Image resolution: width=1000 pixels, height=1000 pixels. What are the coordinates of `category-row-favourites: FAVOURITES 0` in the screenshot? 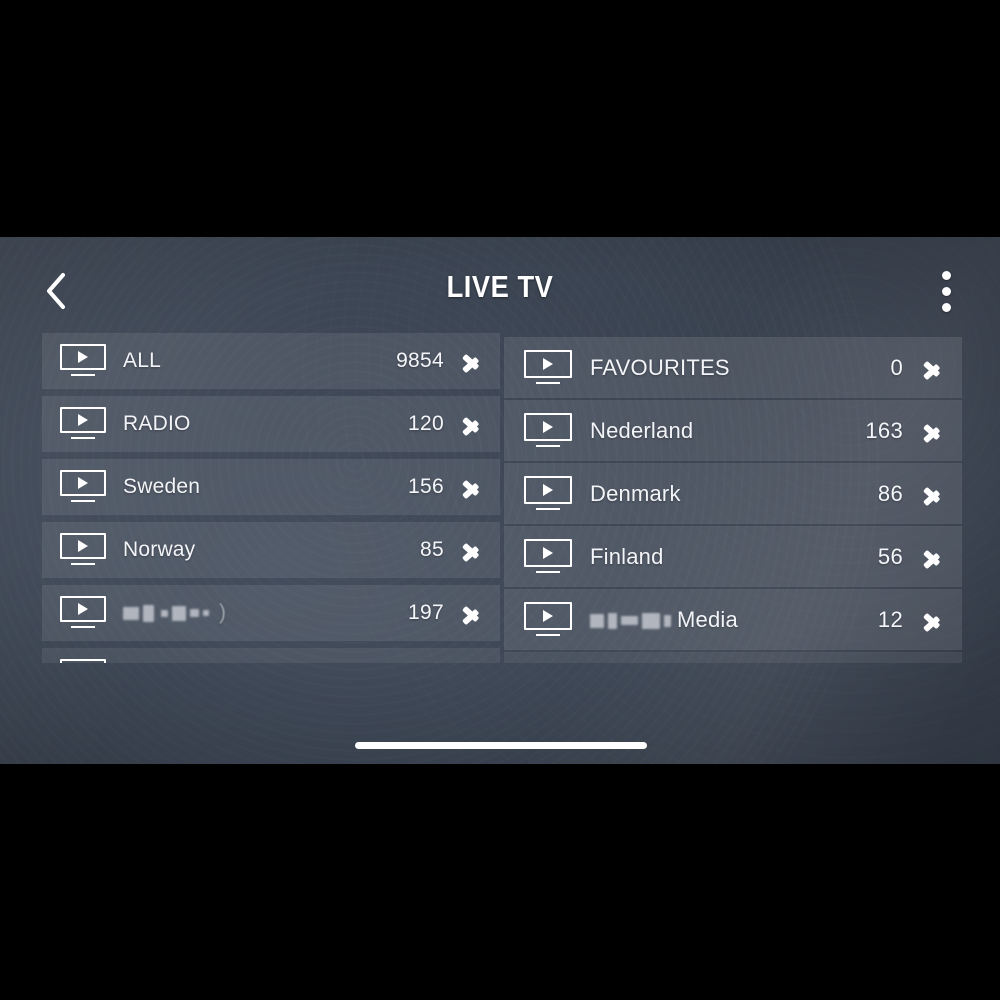 It's located at (733, 367).